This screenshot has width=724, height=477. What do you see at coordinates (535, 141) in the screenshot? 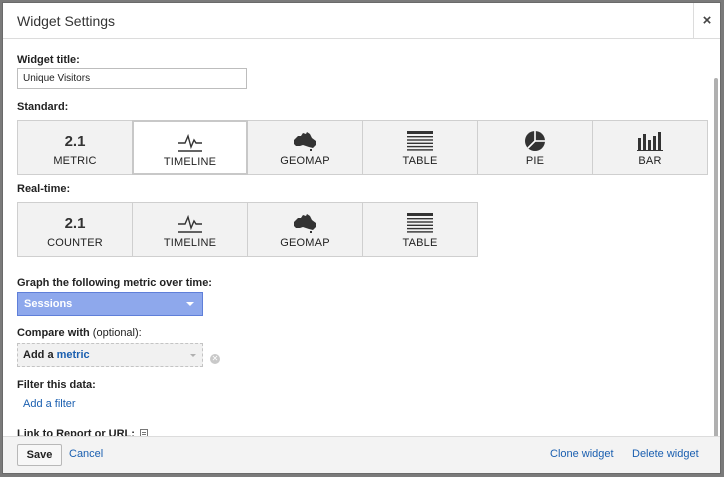
I see `pie-icon` at bounding box center [535, 141].